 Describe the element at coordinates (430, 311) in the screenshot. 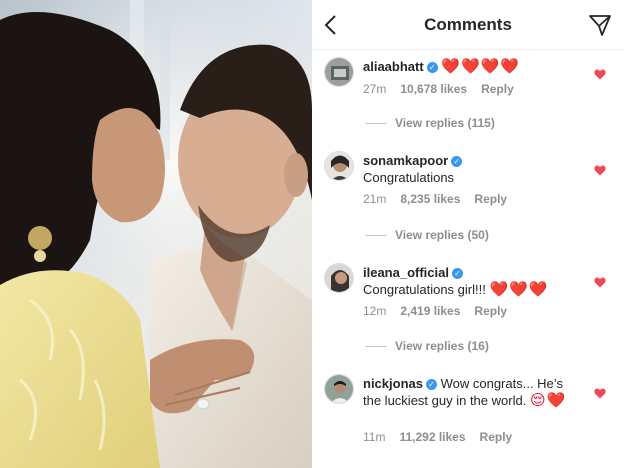

I see `comment-likes: 2,419 likes` at that location.